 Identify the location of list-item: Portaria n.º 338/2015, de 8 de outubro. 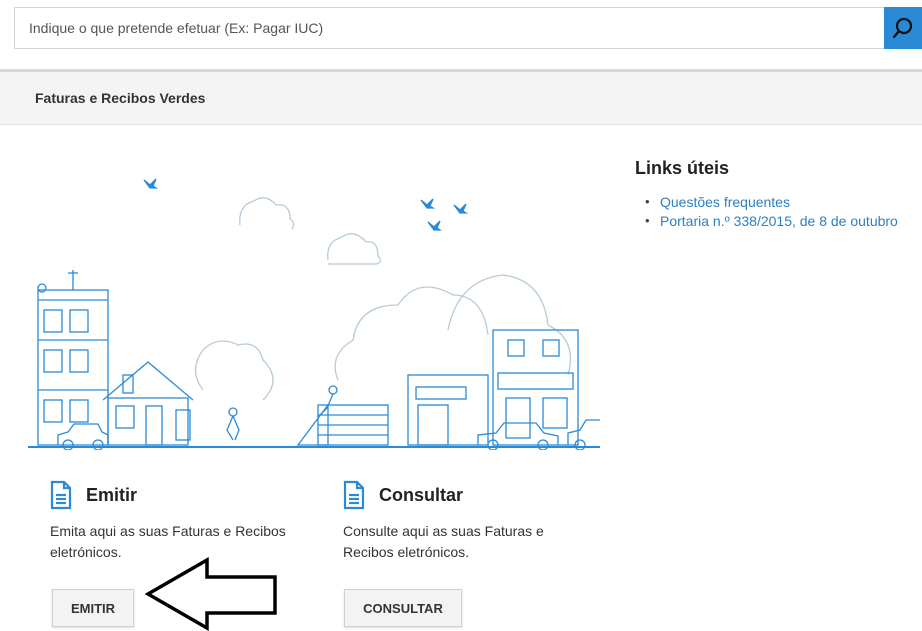
(777, 221).